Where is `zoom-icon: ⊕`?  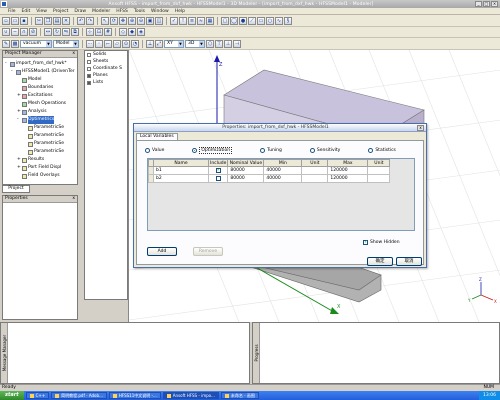
zoom-icon: ⊕ is located at coordinates (132, 20).